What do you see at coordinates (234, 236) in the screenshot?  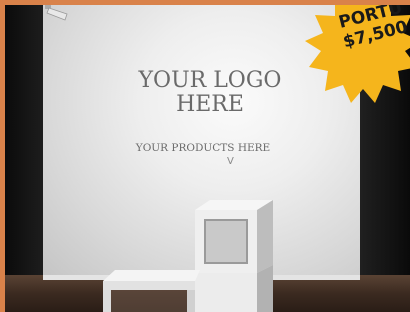 I see `top-cube` at bounding box center [234, 236].